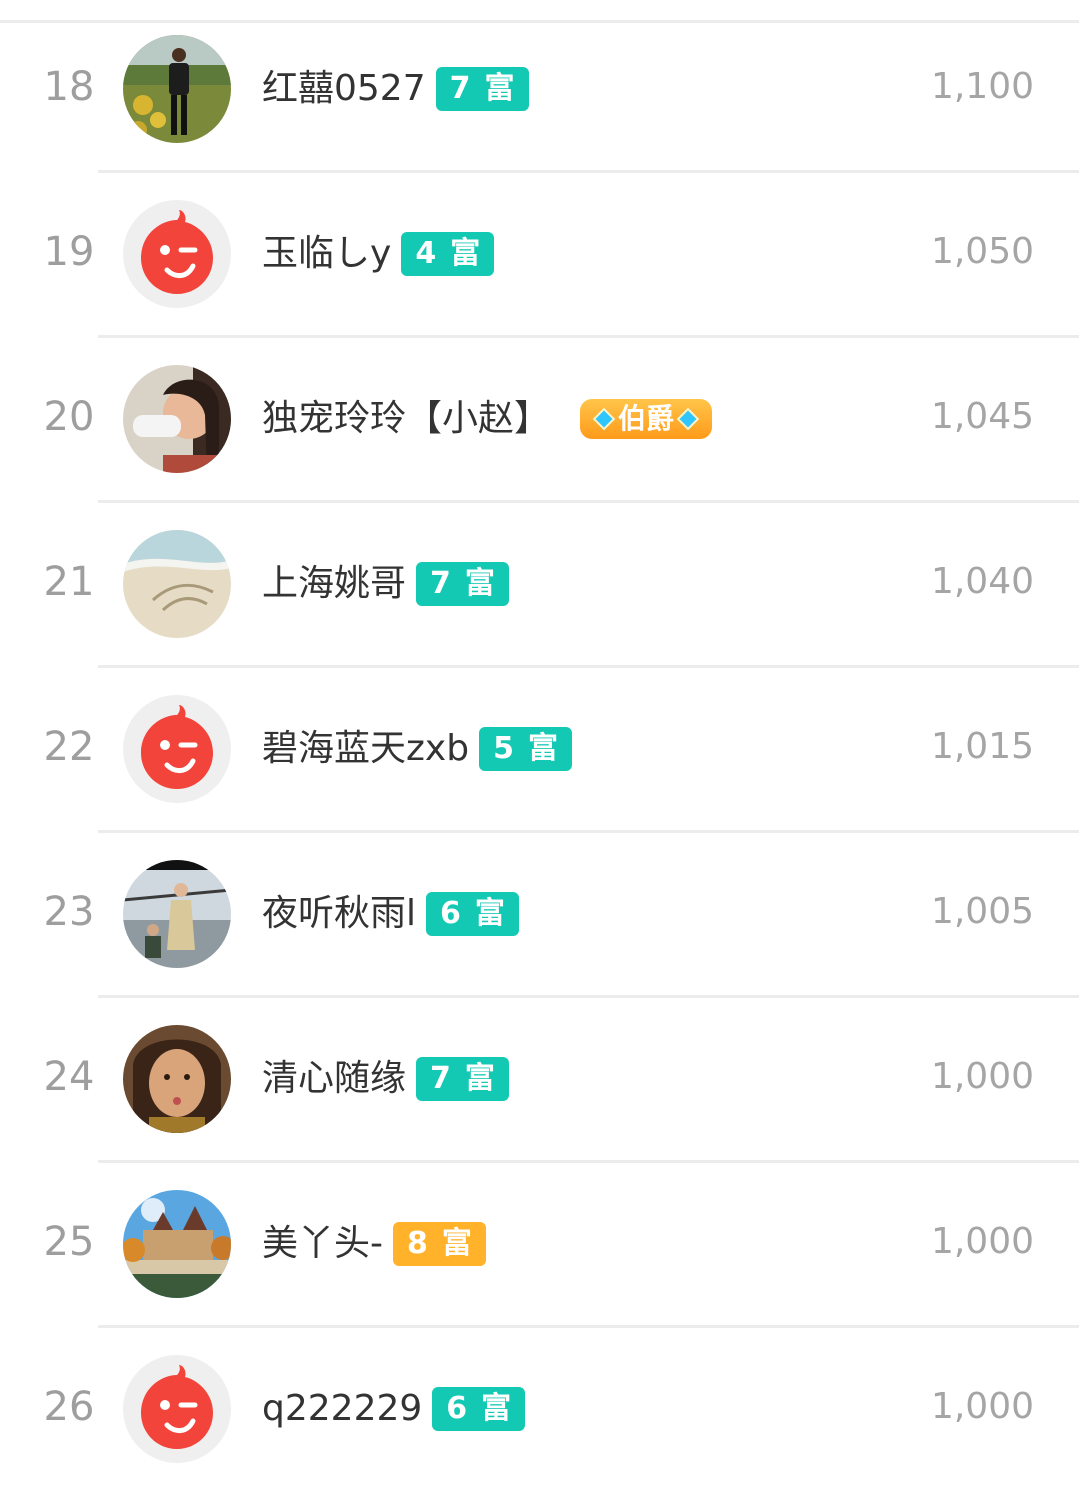 The width and height of the screenshot is (1079, 1508). What do you see at coordinates (539, 600) in the screenshot?
I see `ranking-row: 21 上海姚哥 7 富 1,040` at bounding box center [539, 600].